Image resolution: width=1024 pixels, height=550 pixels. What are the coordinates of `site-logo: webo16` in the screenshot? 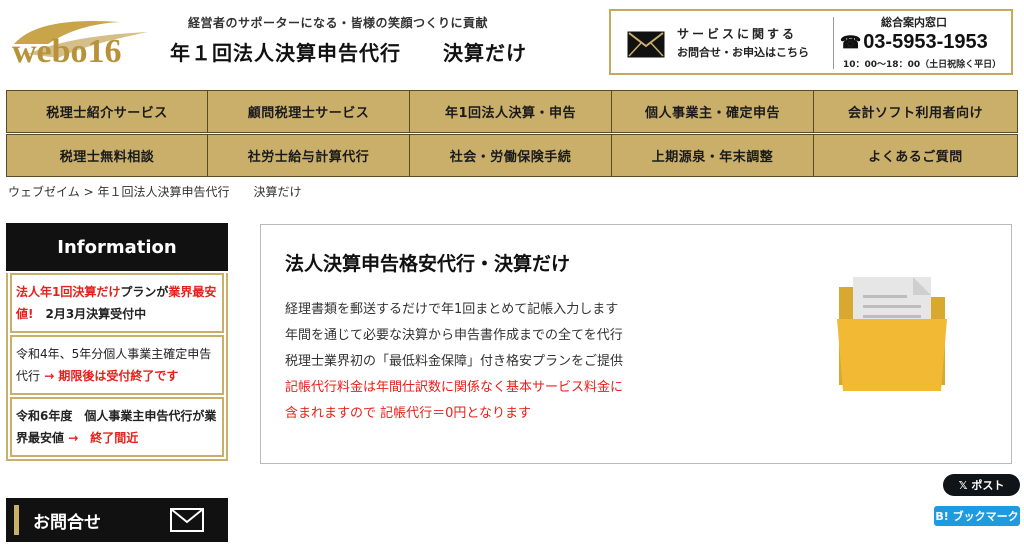 It's located at (83, 40).